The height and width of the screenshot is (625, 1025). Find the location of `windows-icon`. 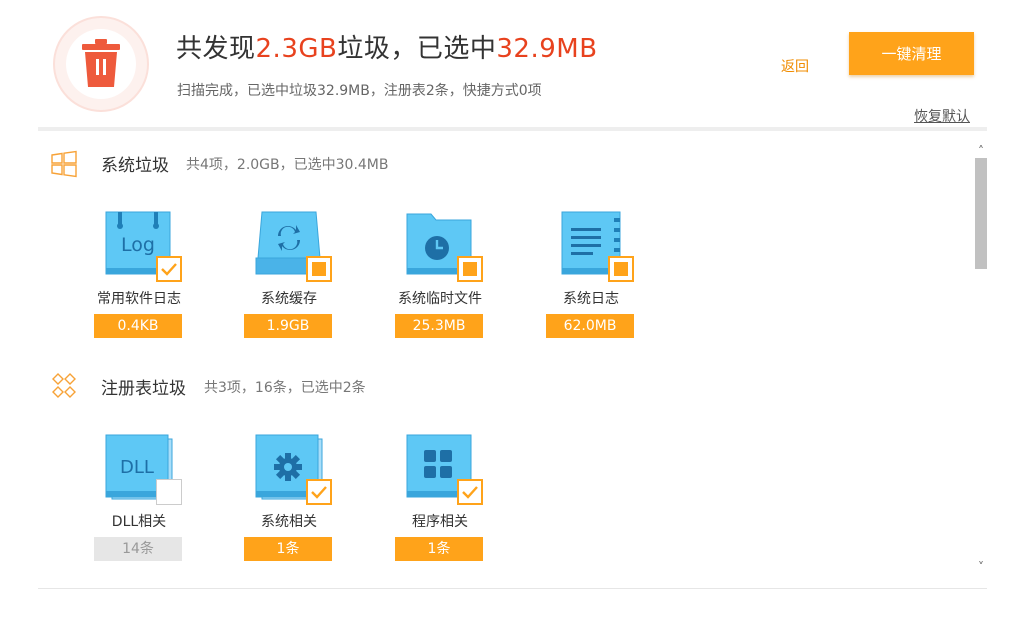

windows-icon is located at coordinates (64, 164).